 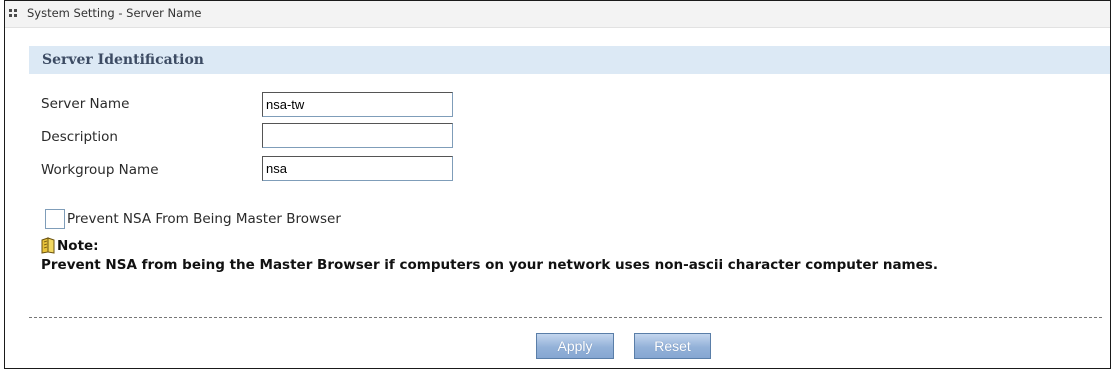 What do you see at coordinates (357, 104) in the screenshot?
I see `server-name-input` at bounding box center [357, 104].